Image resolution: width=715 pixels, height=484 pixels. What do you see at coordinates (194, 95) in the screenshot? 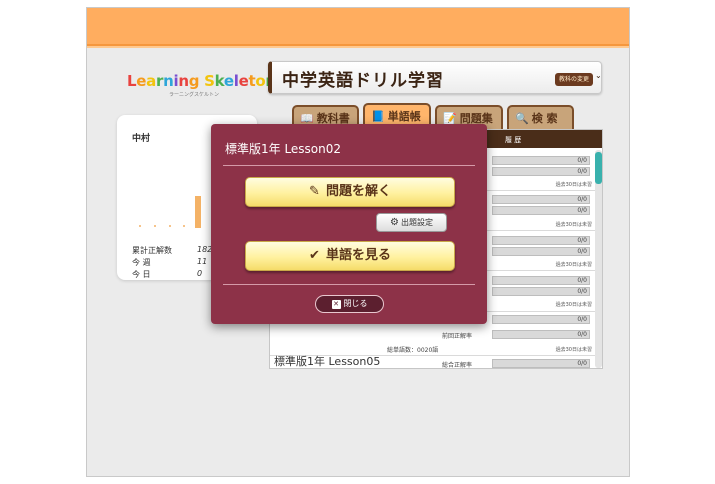
I see `logo-subtitle: ラーニングスケルトン` at bounding box center [194, 95].